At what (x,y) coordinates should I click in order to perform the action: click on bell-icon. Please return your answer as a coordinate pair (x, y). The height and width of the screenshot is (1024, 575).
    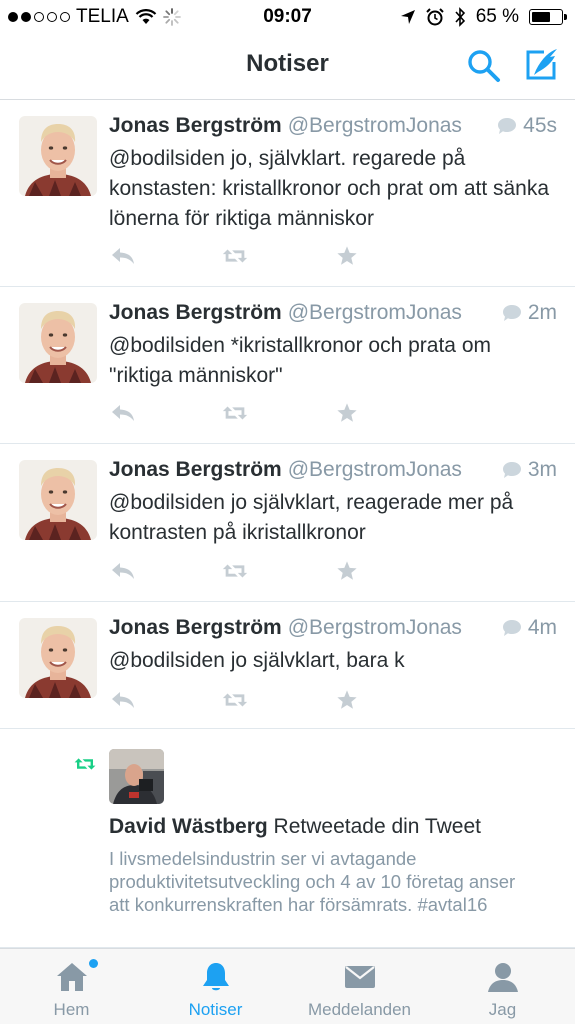
    Looking at the image, I should click on (215, 977).